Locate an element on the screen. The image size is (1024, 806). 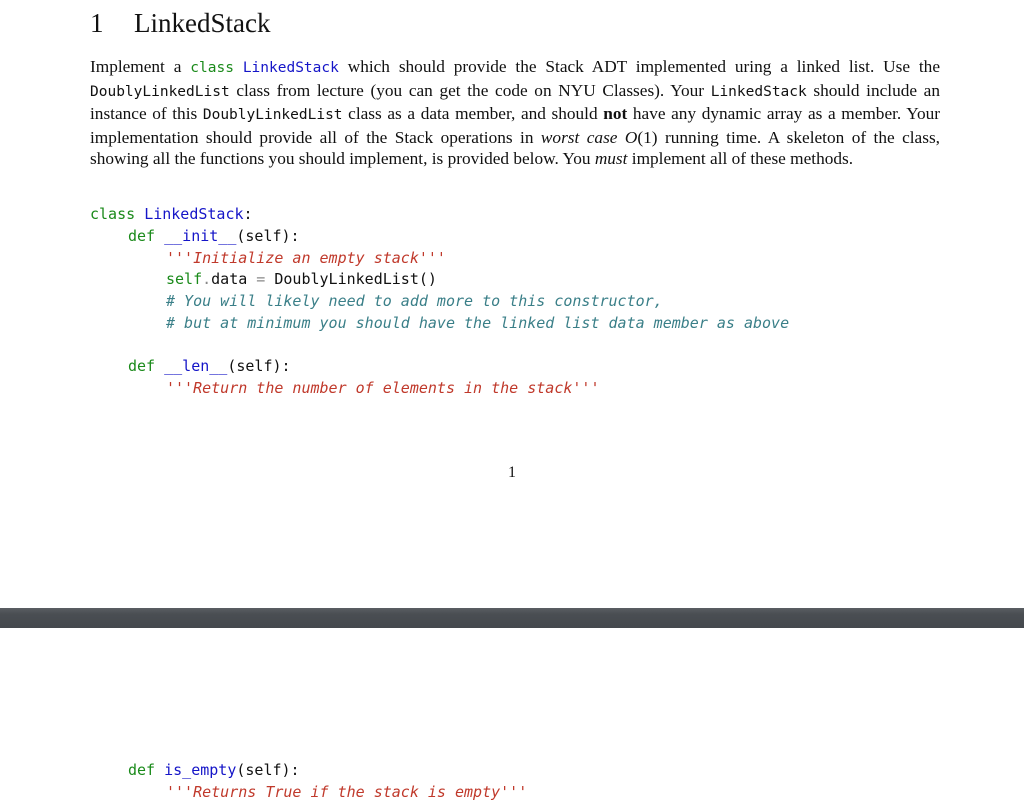
docstring: '''Returns True if the stack is empty''' is located at coordinates (347, 792).